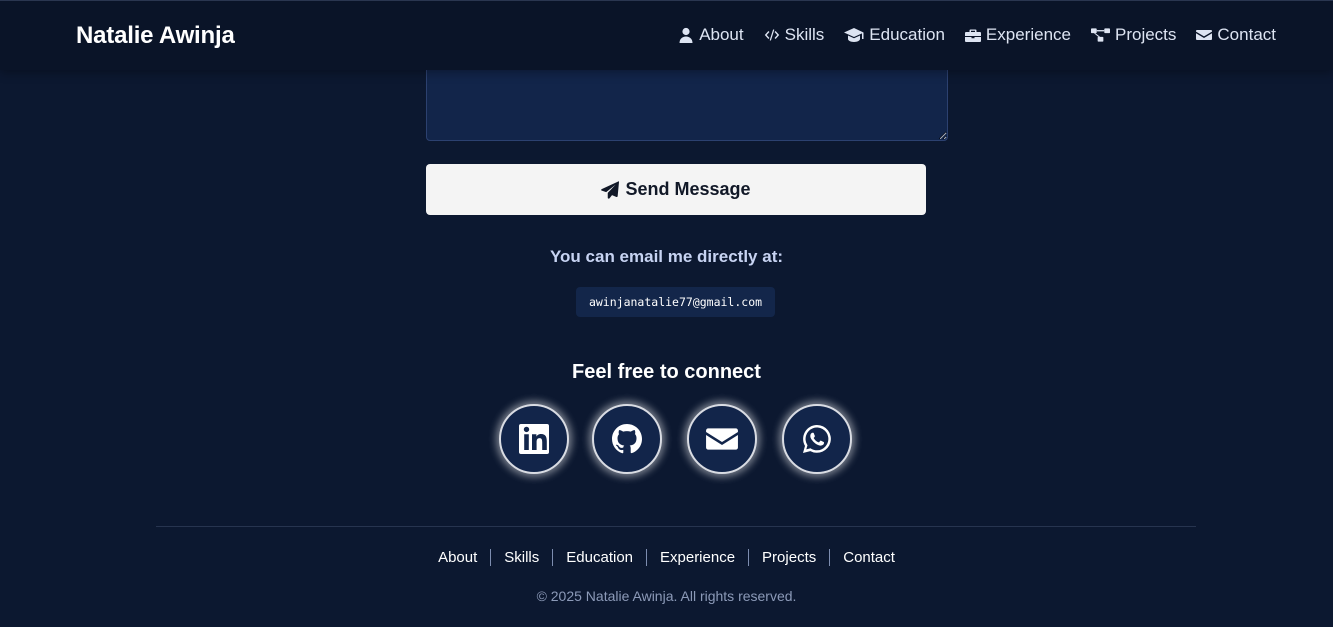 The width and height of the screenshot is (1333, 627). What do you see at coordinates (972, 35) in the screenshot?
I see `briefcase-icon` at bounding box center [972, 35].